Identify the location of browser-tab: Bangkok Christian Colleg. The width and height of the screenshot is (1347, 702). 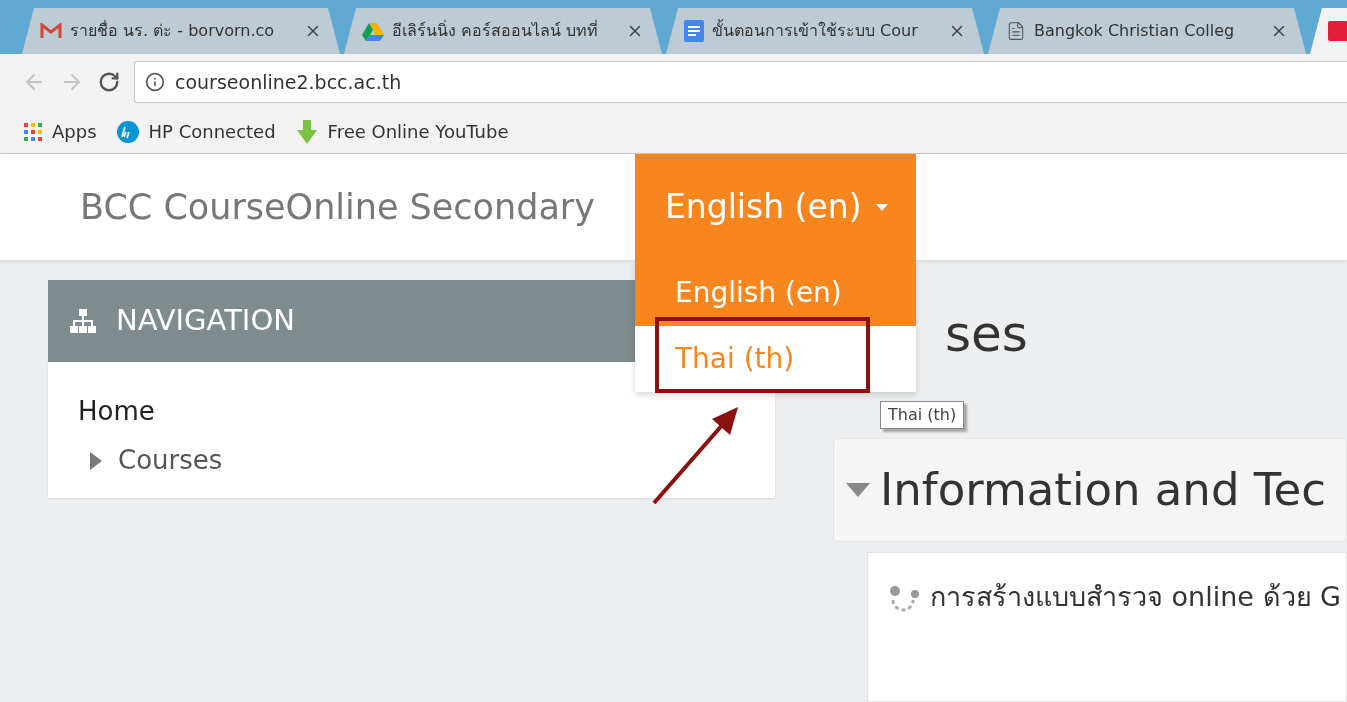
(1147, 31).